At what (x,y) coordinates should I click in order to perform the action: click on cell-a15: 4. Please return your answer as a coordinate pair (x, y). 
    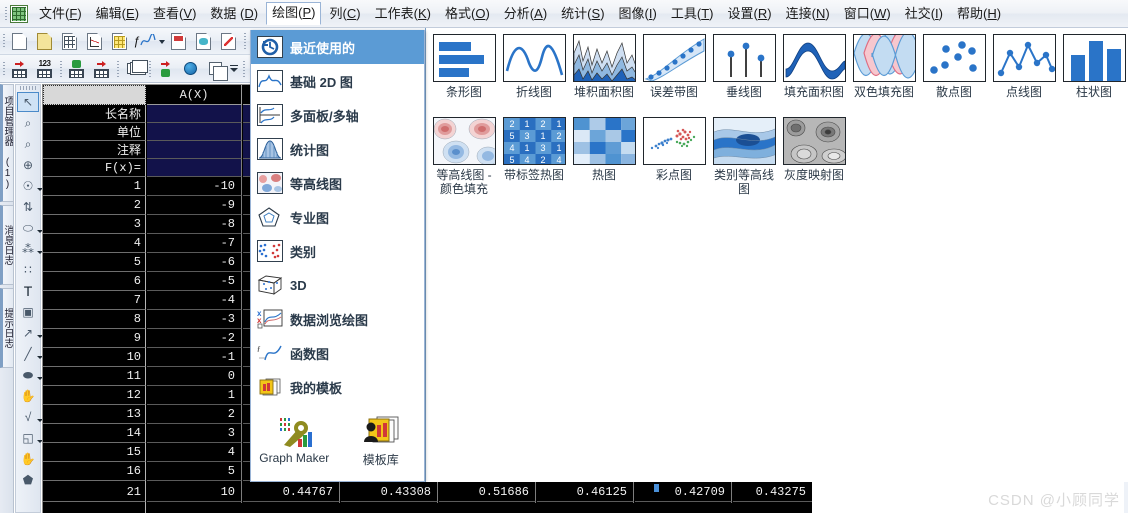
    Looking at the image, I should click on (194, 452).